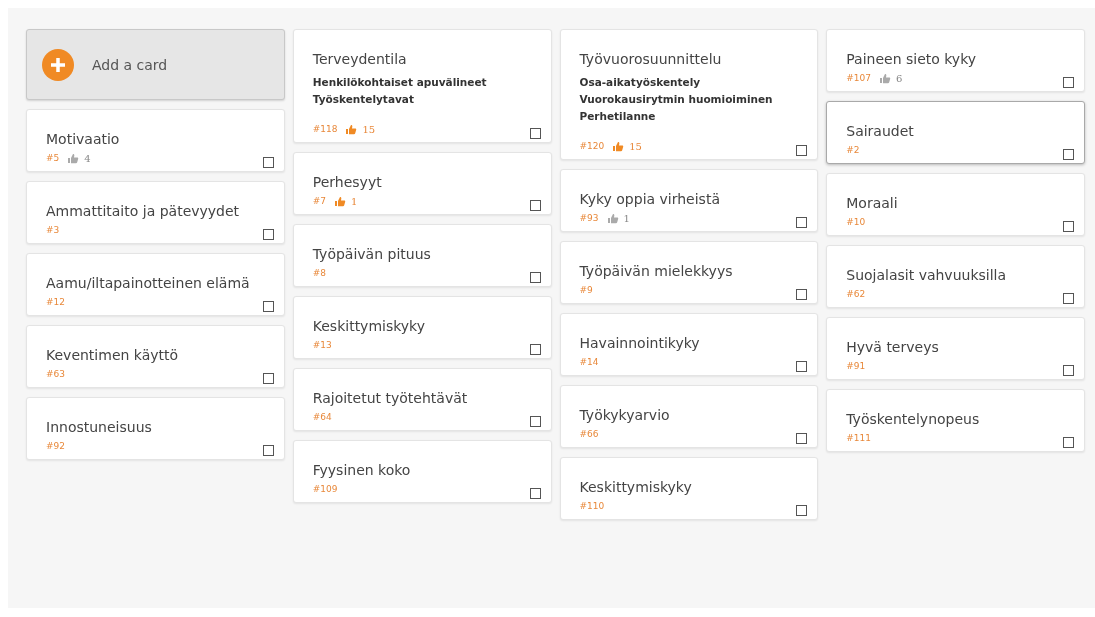 The image size is (1095, 617). I want to click on card: Työvuorosuunnittelu Osa-aikatyöskentely Vuorokausirytmin huomioiminen Perhetilanne #120 15, so click(689, 94).